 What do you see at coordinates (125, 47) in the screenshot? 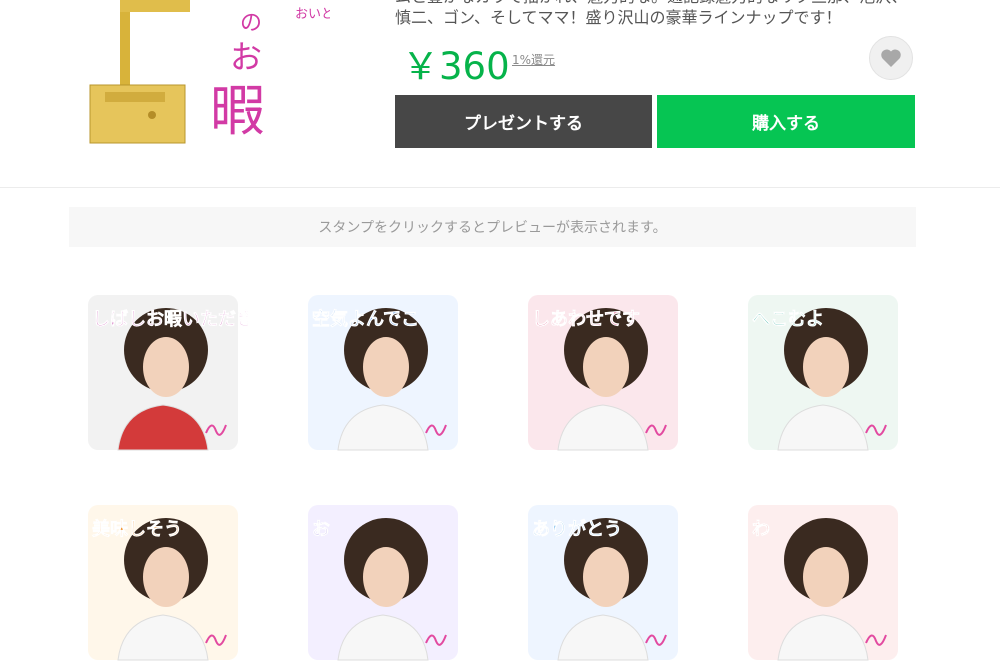
I see `fan-stand` at bounding box center [125, 47].